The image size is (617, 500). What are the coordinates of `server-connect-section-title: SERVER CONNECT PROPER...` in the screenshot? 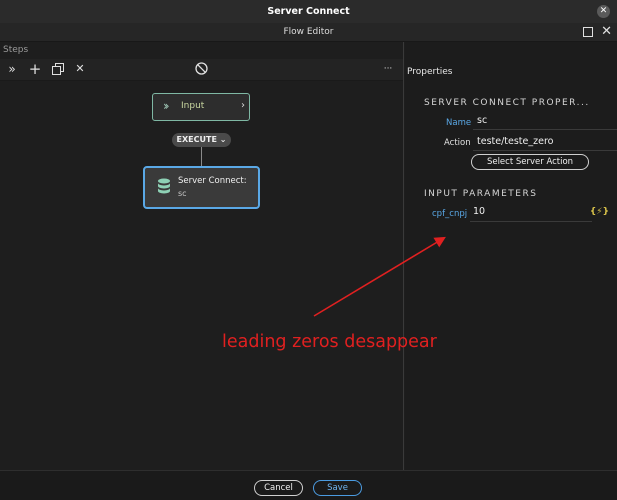 It's located at (507, 103).